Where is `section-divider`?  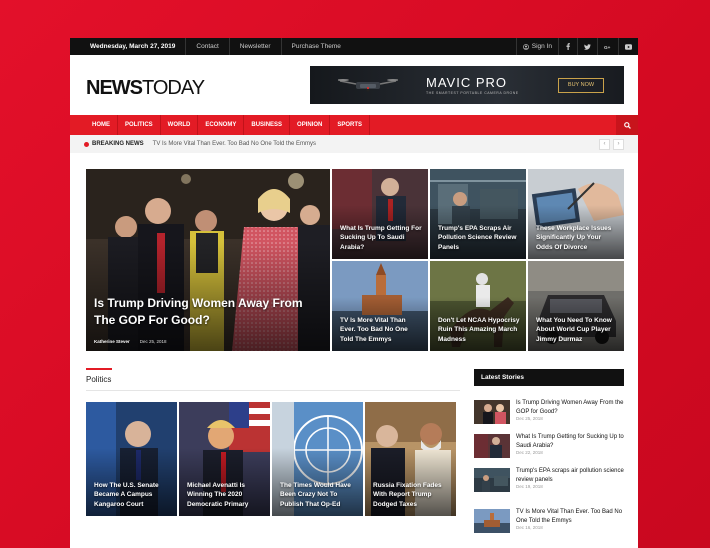
section-divider is located at coordinates (273, 390).